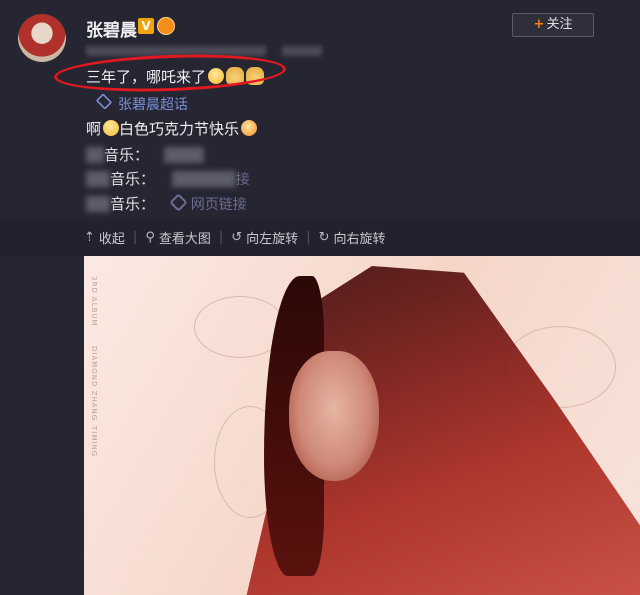 The width and height of the screenshot is (640, 595). I want to click on rotate-right-label: 向右旋转, so click(359, 239).